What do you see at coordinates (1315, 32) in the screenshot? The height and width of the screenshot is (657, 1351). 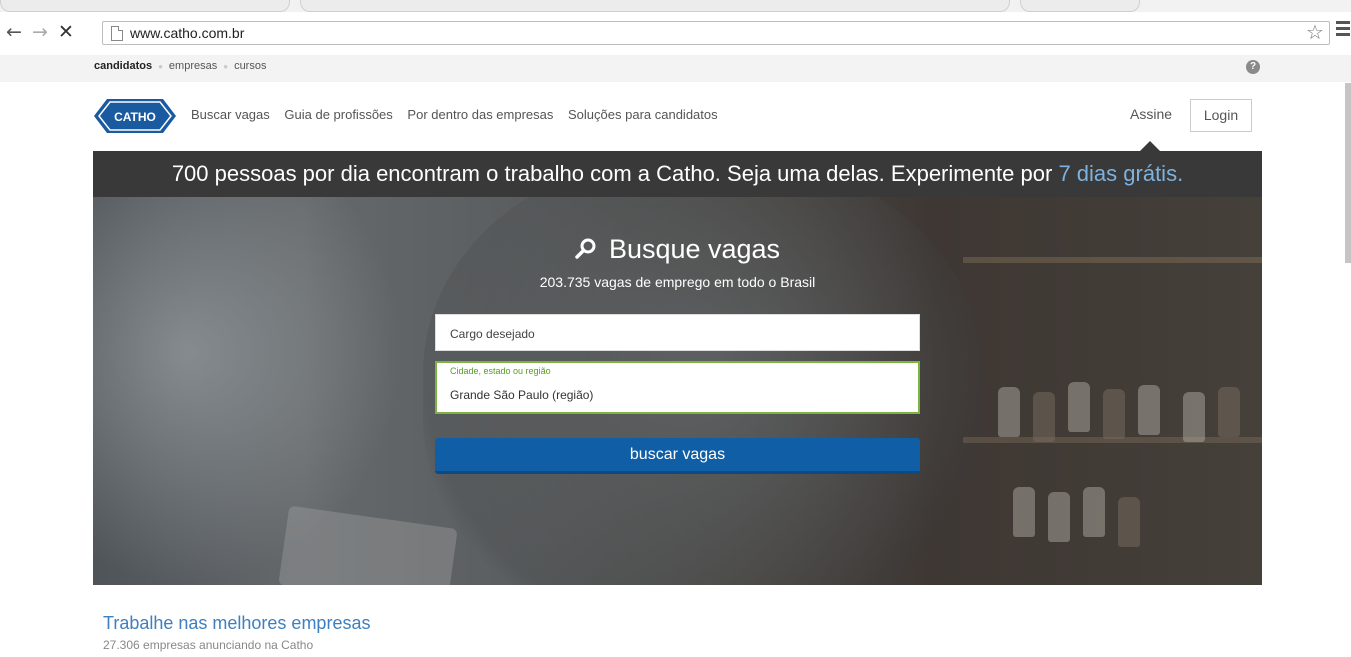 I see `bookmark-star-icon: ☆` at bounding box center [1315, 32].